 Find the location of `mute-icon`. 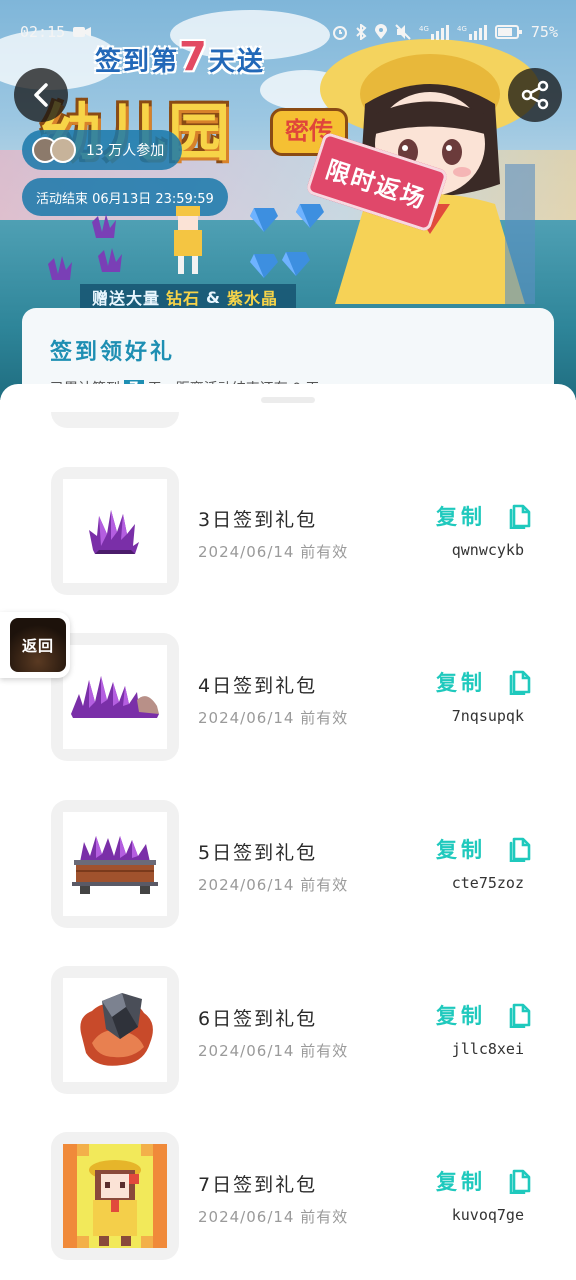

mute-icon is located at coordinates (403, 32).